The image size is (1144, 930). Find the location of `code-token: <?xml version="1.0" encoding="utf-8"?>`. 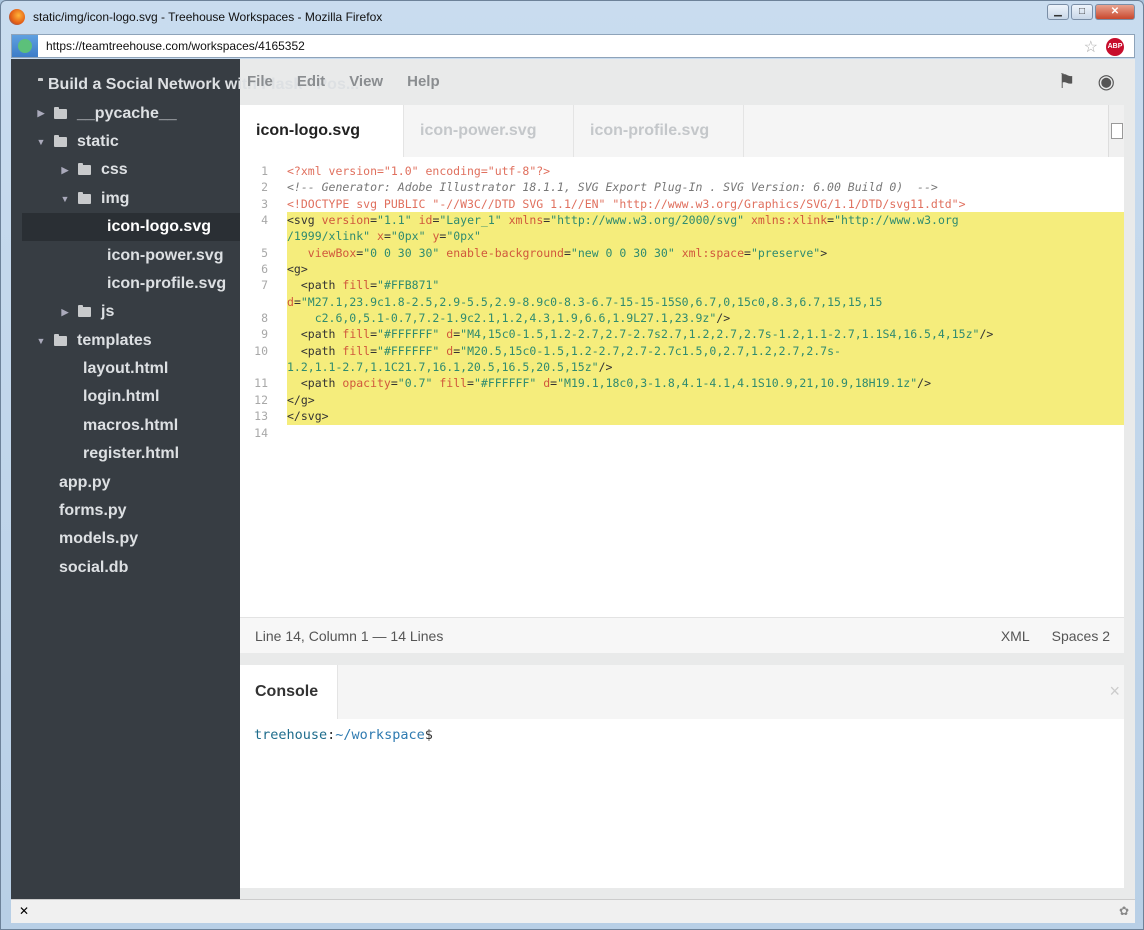

code-token: <?xml version="1.0" encoding="utf-8"?> is located at coordinates (419, 171).